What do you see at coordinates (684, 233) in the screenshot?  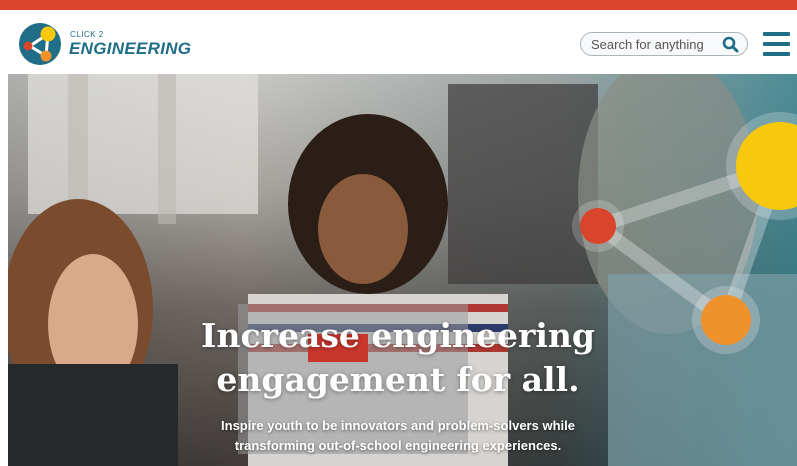 I see `network-graphic` at bounding box center [684, 233].